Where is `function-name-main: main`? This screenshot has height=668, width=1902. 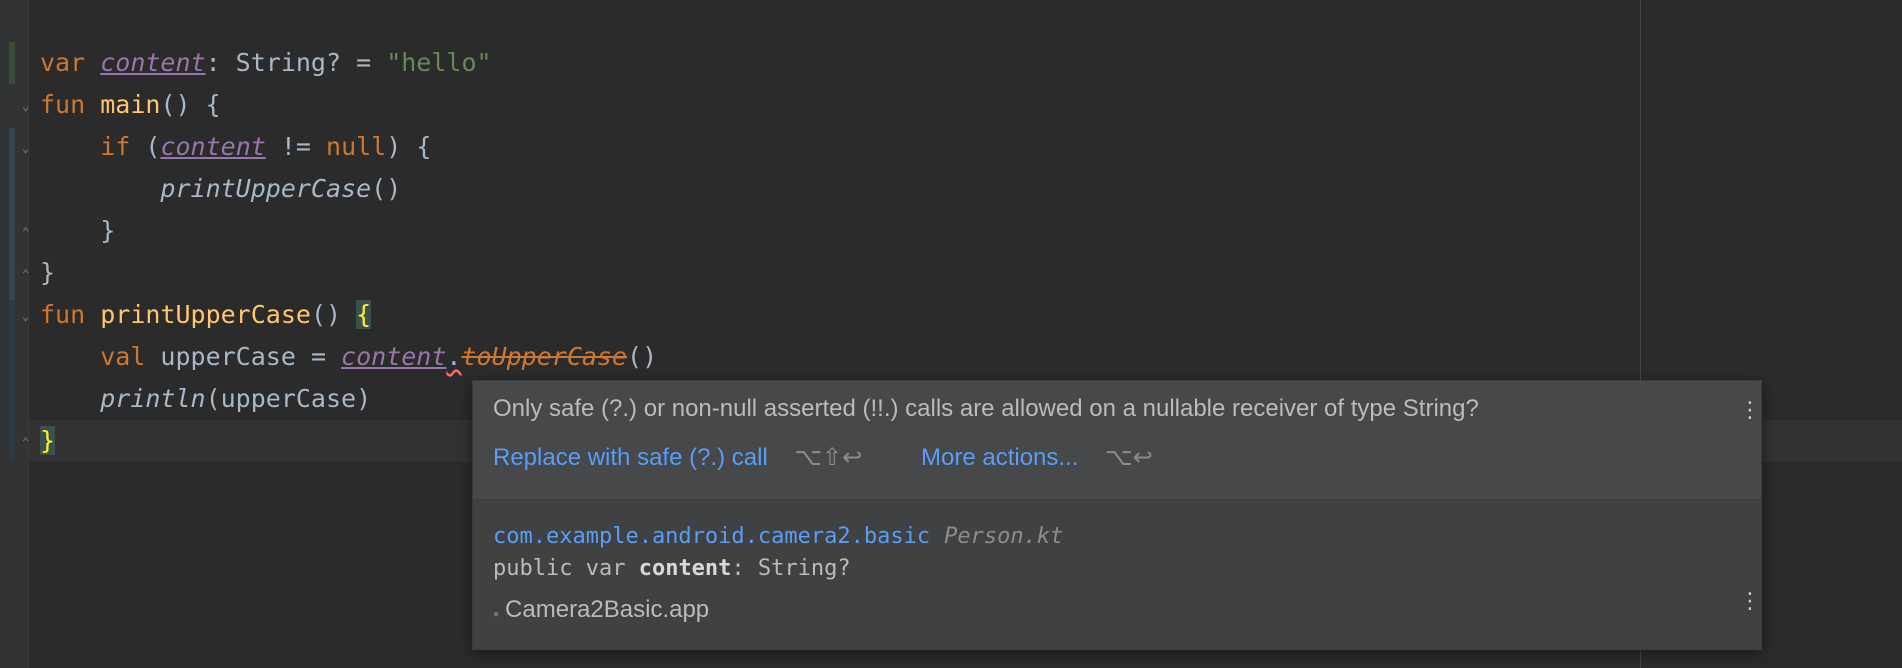 function-name-main: main is located at coordinates (130, 104).